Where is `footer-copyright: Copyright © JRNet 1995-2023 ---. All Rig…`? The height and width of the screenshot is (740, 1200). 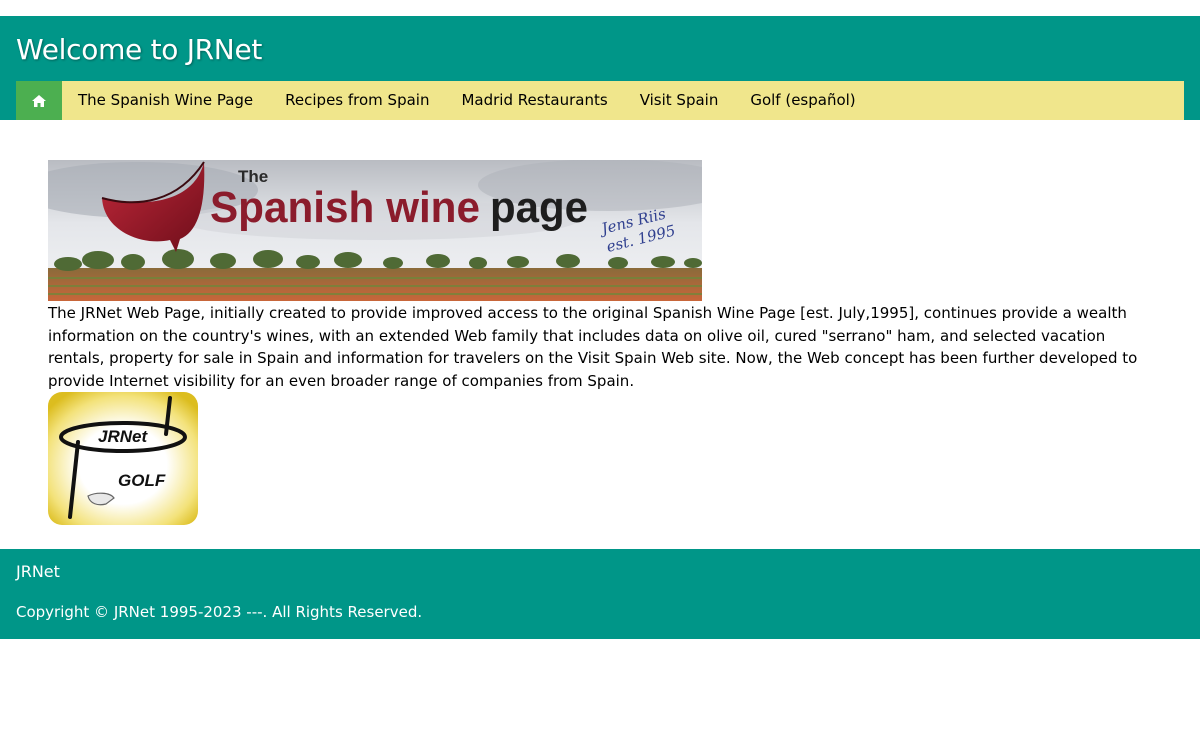 footer-copyright: Copyright © JRNet 1995-2023 ---. All Rig… is located at coordinates (219, 612).